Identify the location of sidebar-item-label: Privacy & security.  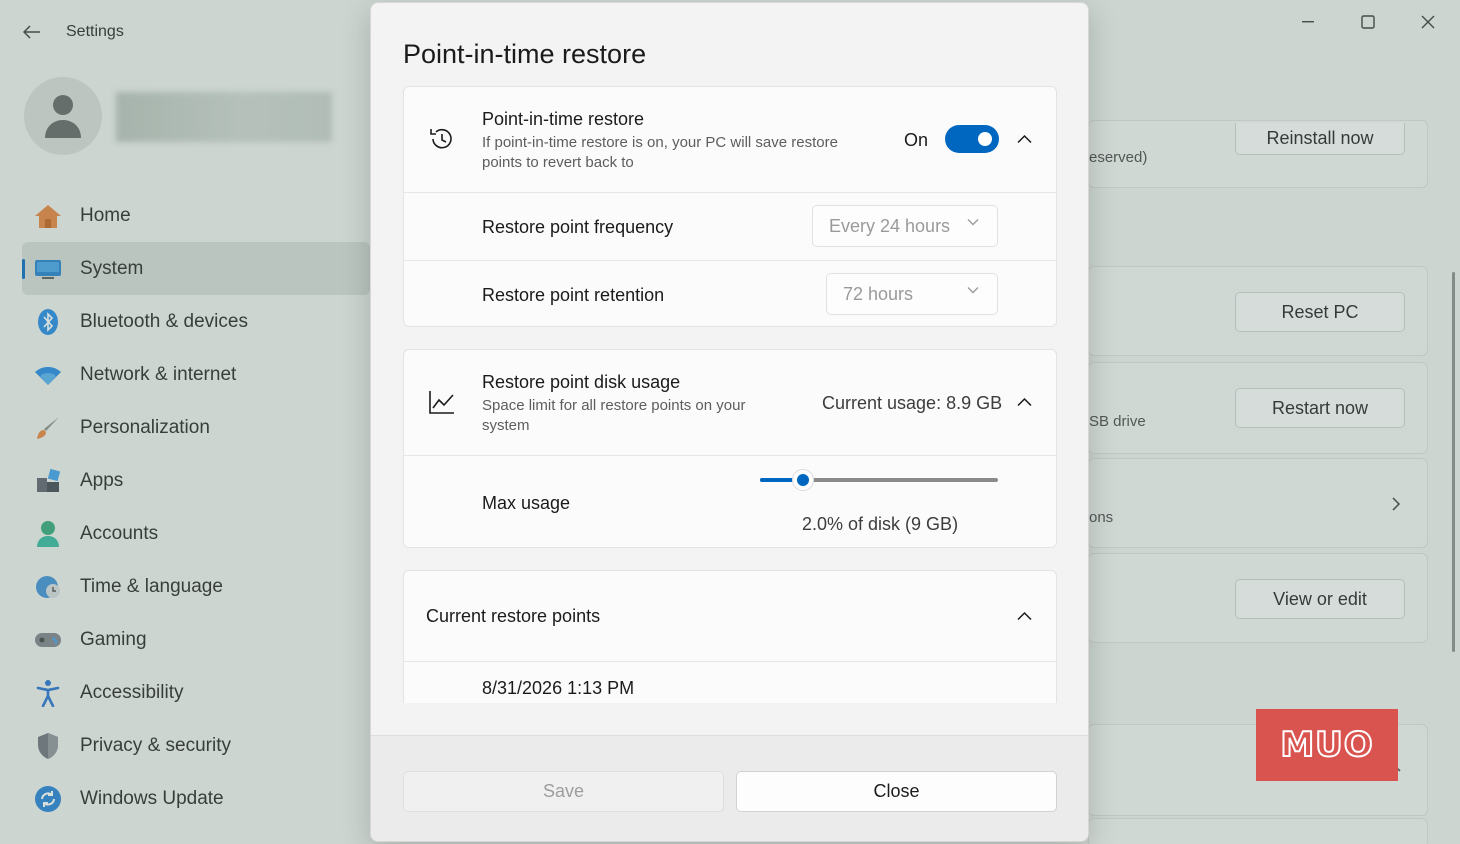
(155, 745).